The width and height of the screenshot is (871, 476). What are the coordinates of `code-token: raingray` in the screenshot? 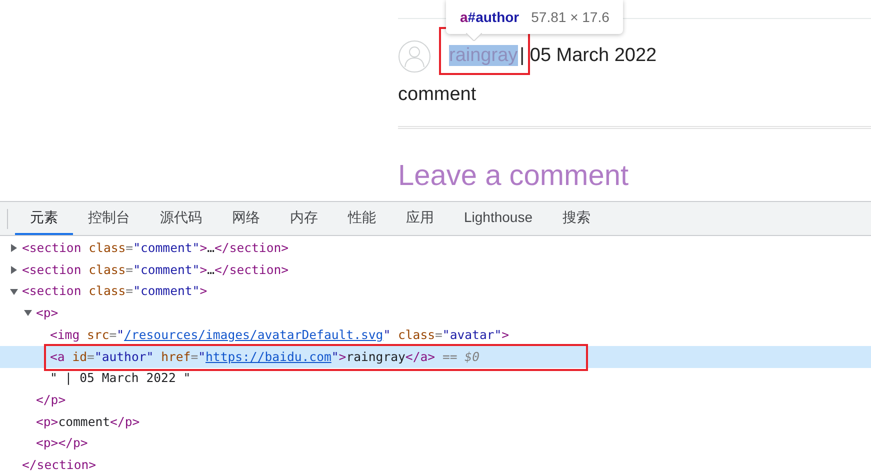 It's located at (376, 357).